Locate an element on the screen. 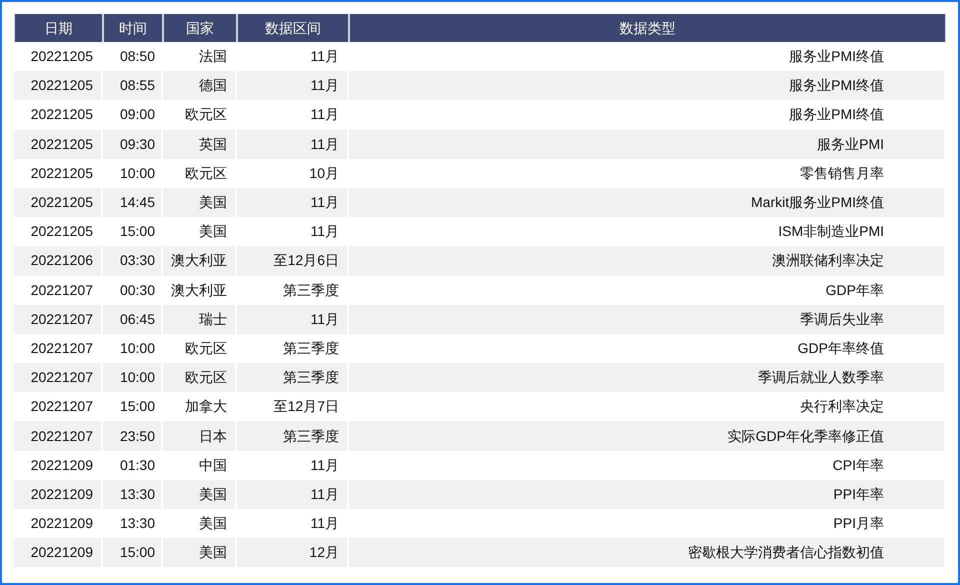 This screenshot has width=960, height=585. table-cell: 12月 is located at coordinates (293, 553).